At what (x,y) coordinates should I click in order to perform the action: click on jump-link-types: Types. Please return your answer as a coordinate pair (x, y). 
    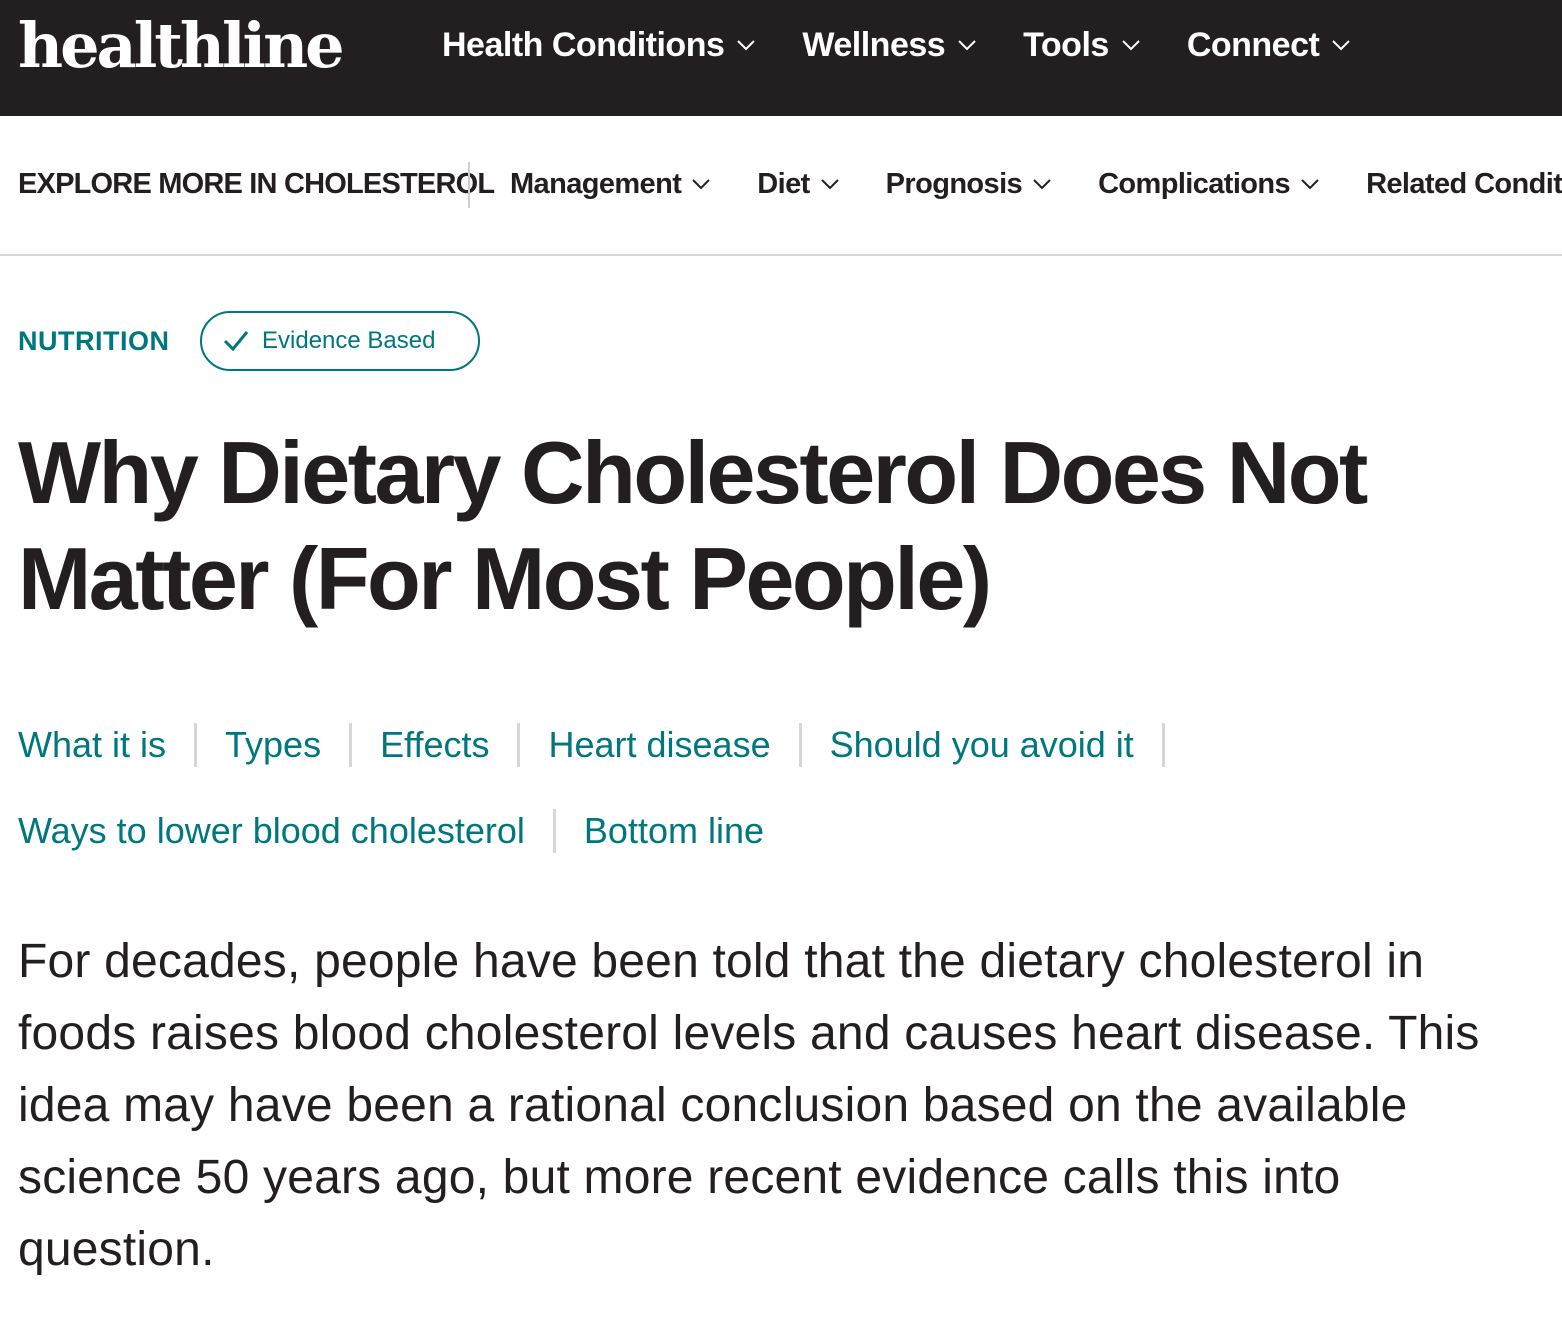
    Looking at the image, I should click on (273, 745).